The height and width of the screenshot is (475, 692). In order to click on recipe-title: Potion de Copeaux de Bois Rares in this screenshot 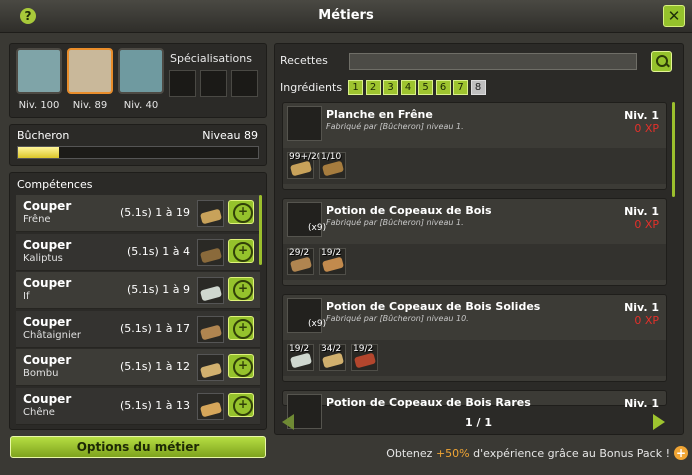, I will do `click(428, 402)`.